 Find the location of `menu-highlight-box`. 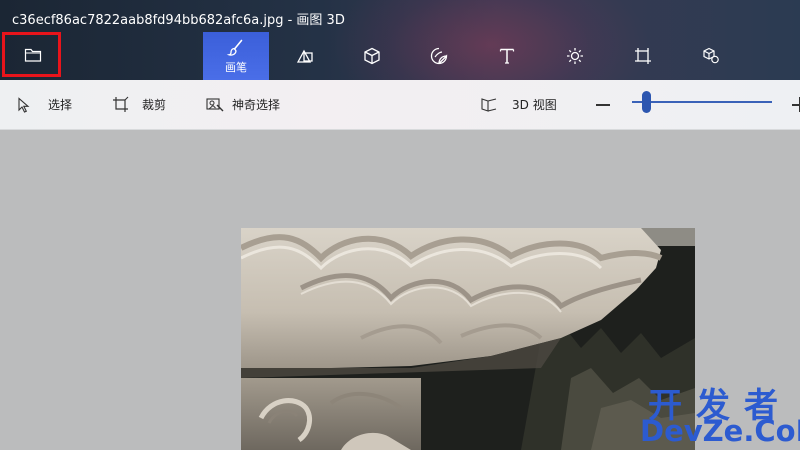

menu-highlight-box is located at coordinates (31, 54).